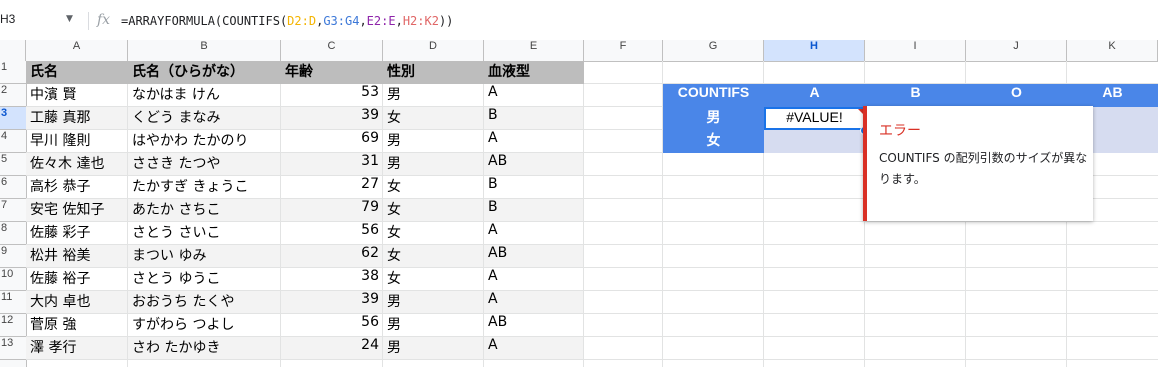  Describe the element at coordinates (13, 164) in the screenshot. I see `row-header: 5` at that location.